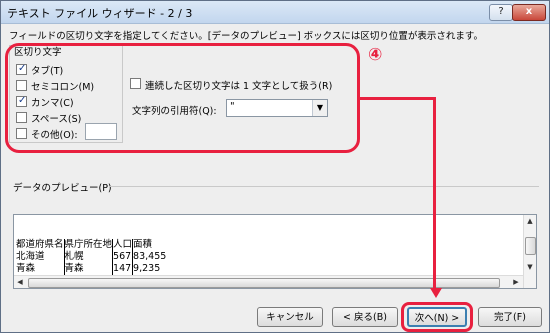 This screenshot has height=333, width=550. Describe the element at coordinates (264, 283) in the screenshot. I see `horizontal-scroll-thumb` at that location.